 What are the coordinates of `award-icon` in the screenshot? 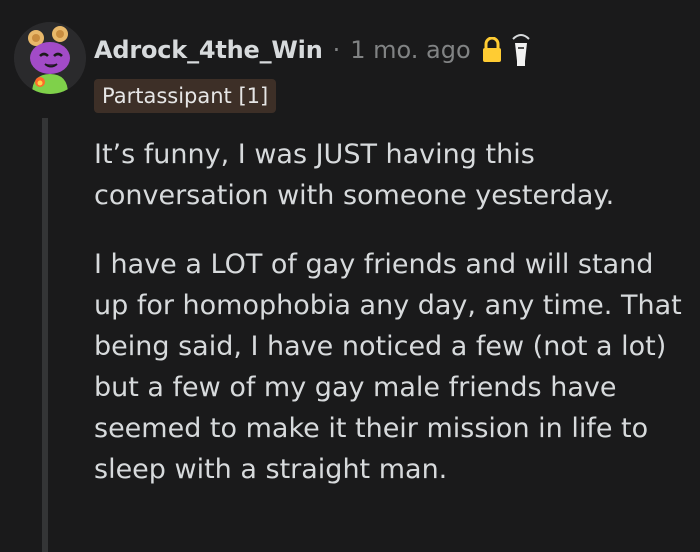 It's located at (521, 50).